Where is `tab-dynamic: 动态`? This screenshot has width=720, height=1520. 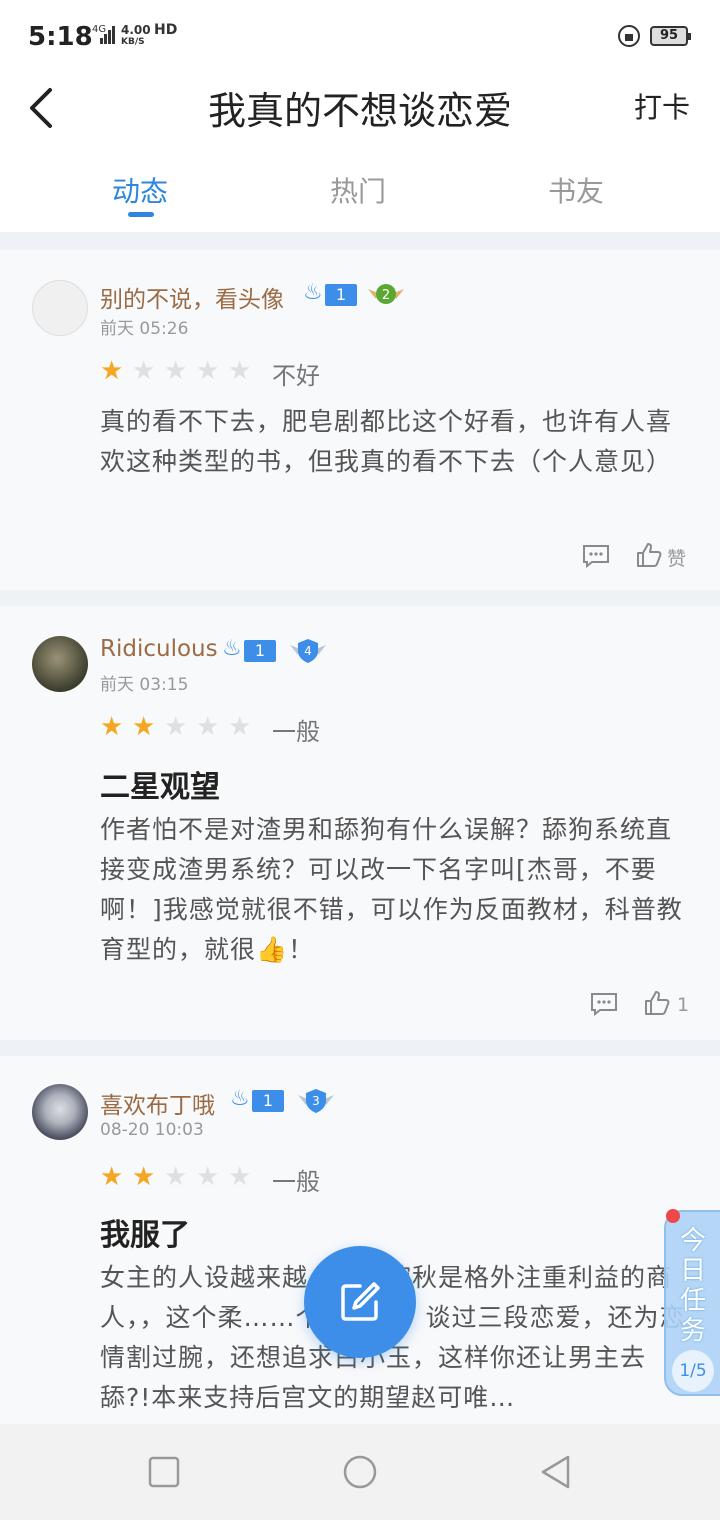
tab-dynamic: 动态 is located at coordinates (140, 190).